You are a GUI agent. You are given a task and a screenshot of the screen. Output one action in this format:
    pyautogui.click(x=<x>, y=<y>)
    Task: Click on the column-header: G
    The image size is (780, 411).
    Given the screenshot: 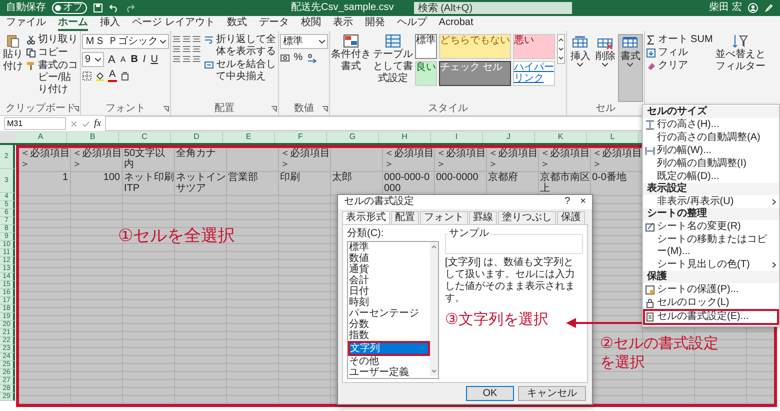 What is the action you would take?
    pyautogui.click(x=353, y=137)
    